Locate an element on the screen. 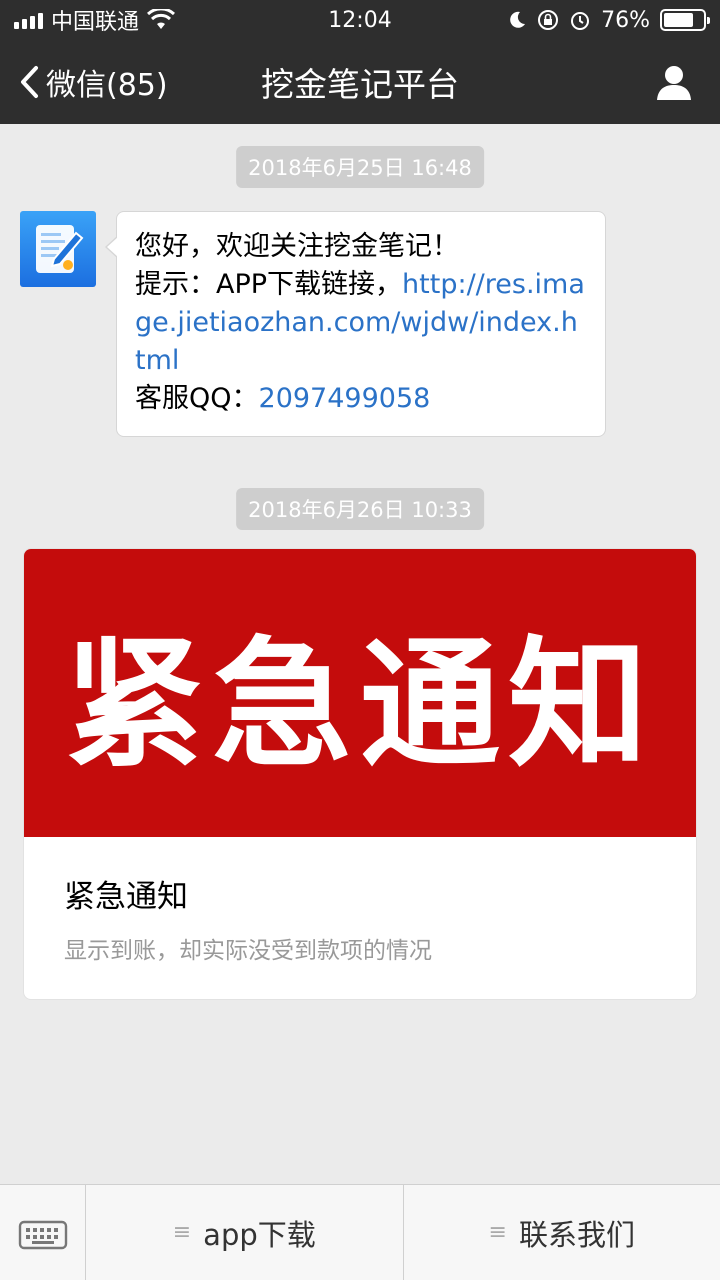 The height and width of the screenshot is (1280, 720). carrier-label: 中国联通 is located at coordinates (95, 22).